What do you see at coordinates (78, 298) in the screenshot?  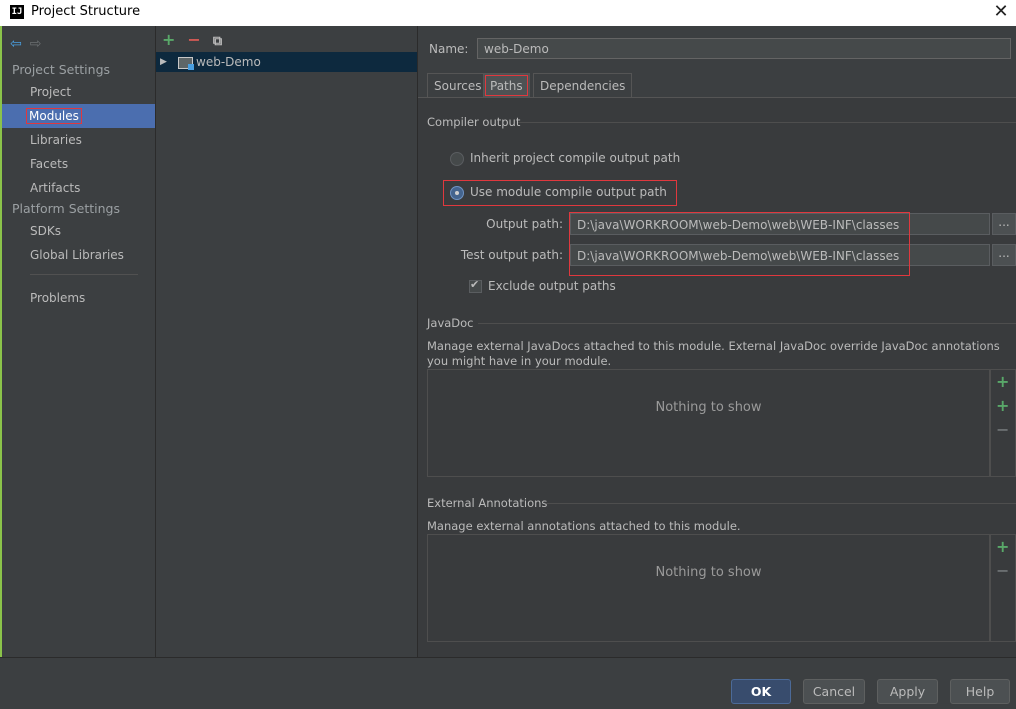 I see `sidebar-item-problems: Problems` at bounding box center [78, 298].